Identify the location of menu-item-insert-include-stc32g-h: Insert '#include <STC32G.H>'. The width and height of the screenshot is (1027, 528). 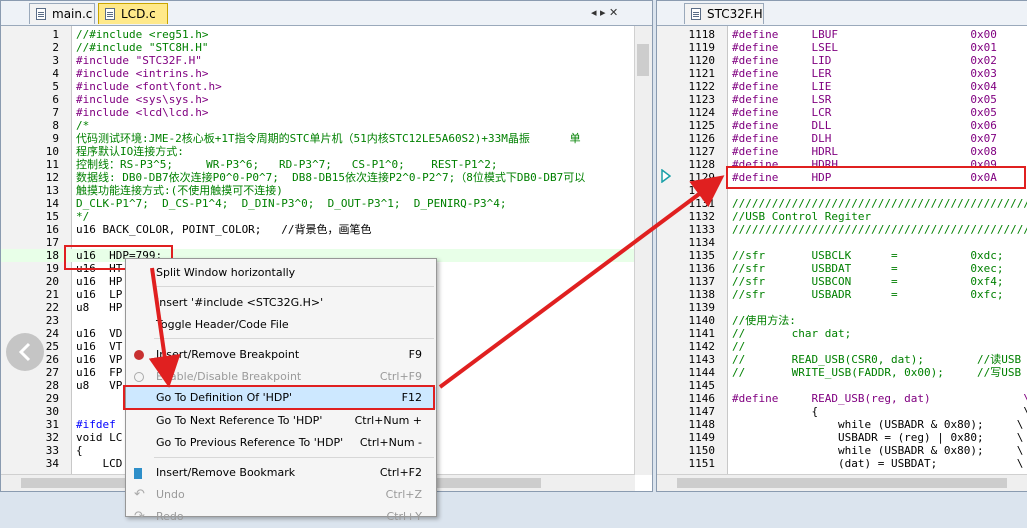
(281, 303).